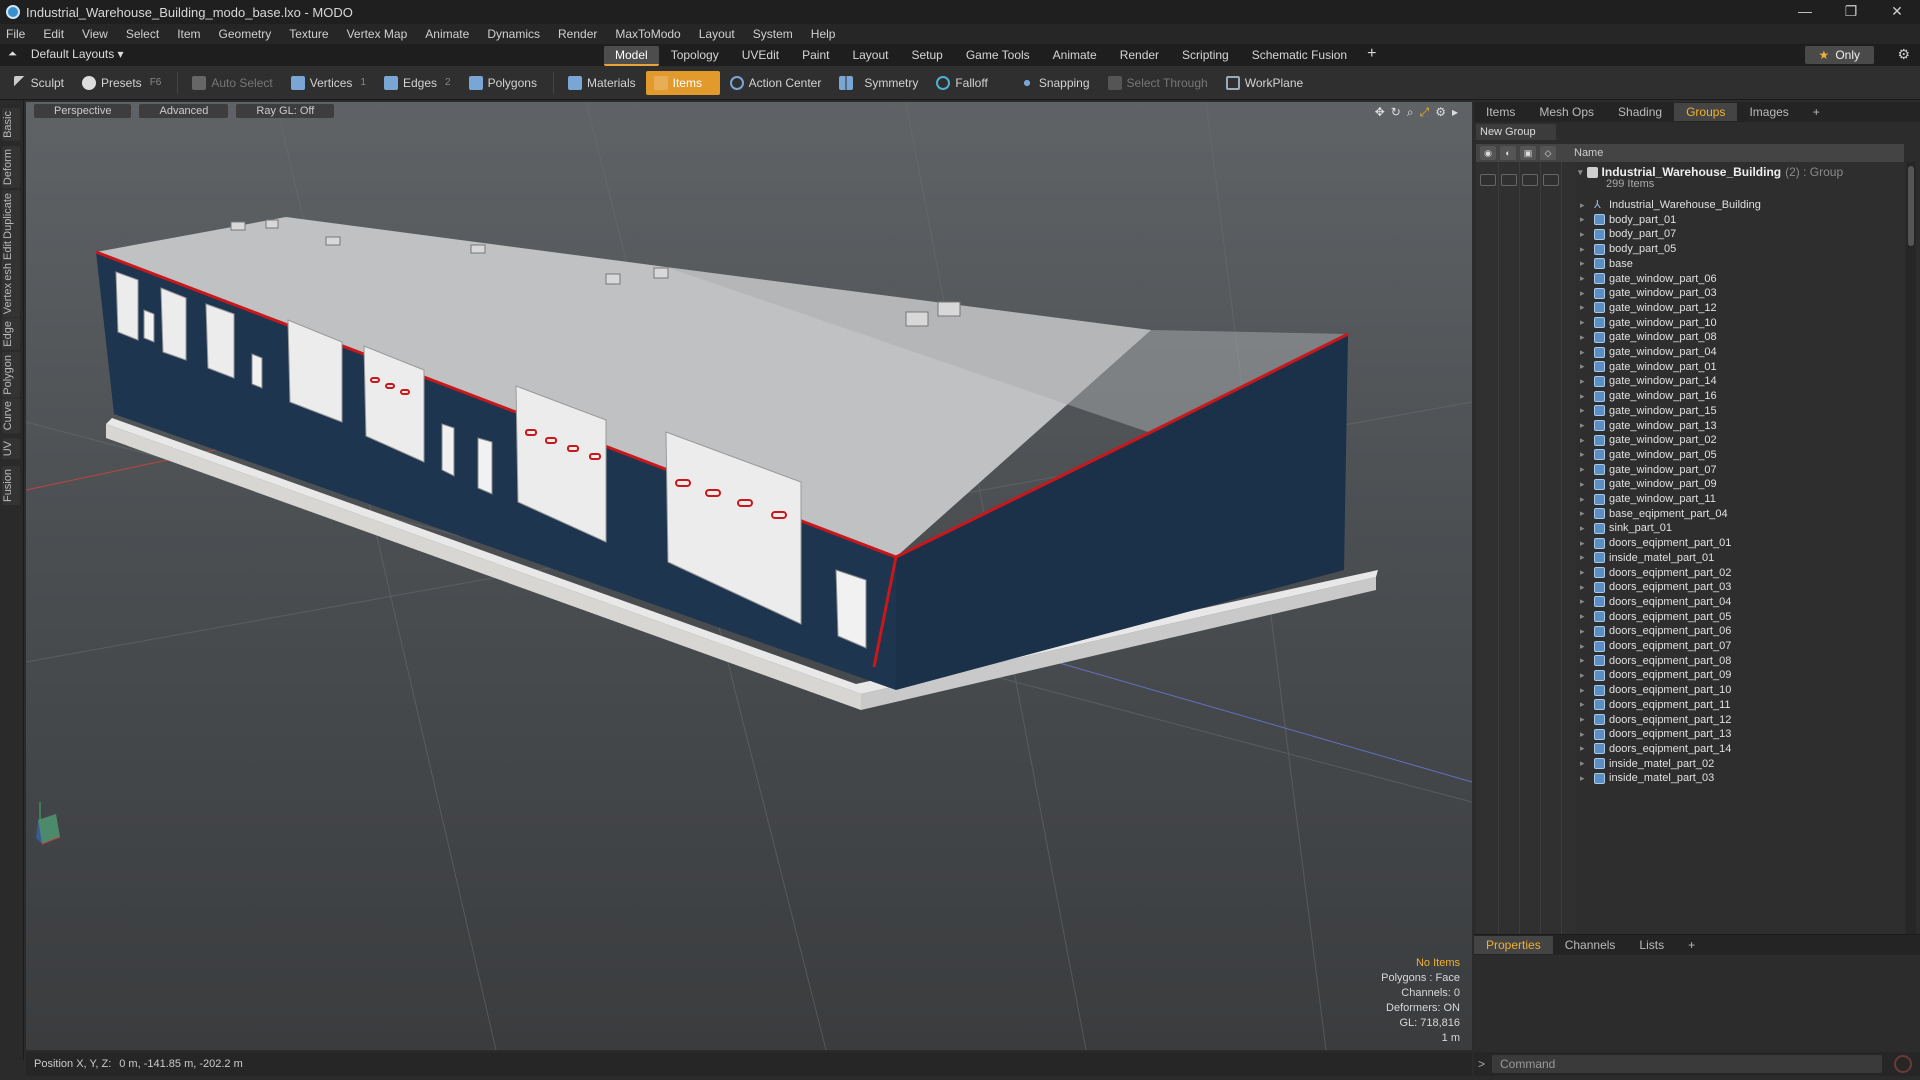  Describe the element at coordinates (77, 54) in the screenshot. I see `layouts-dropdown: Default Layouts ▾` at that location.